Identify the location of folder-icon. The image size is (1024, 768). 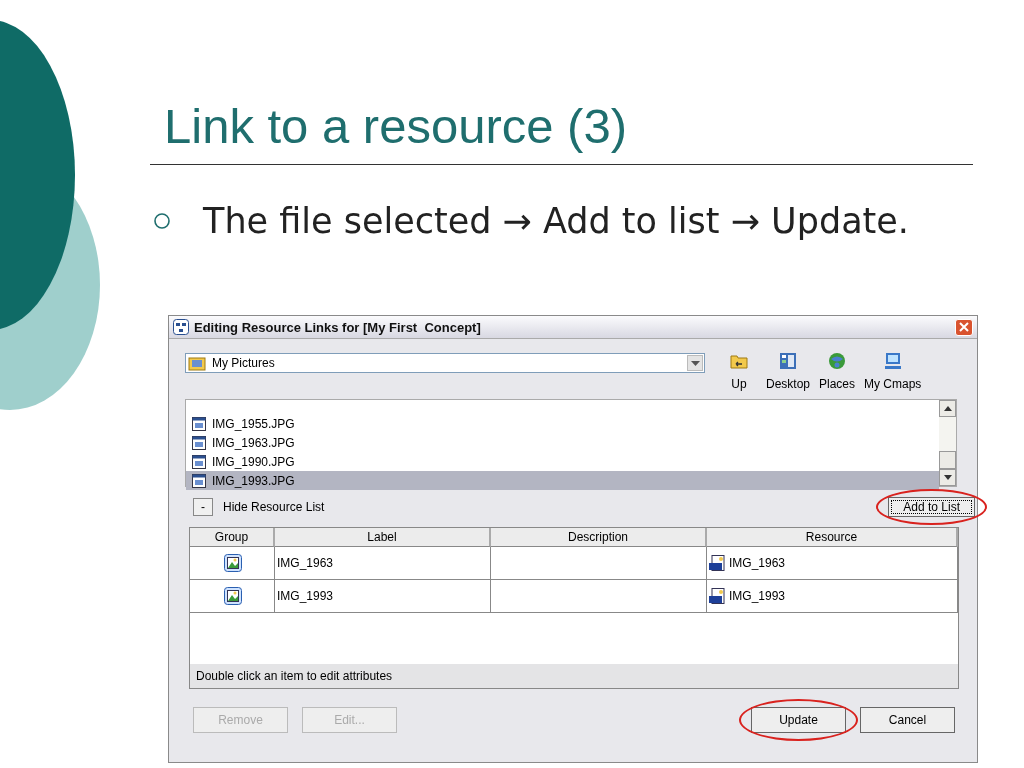
(197, 363).